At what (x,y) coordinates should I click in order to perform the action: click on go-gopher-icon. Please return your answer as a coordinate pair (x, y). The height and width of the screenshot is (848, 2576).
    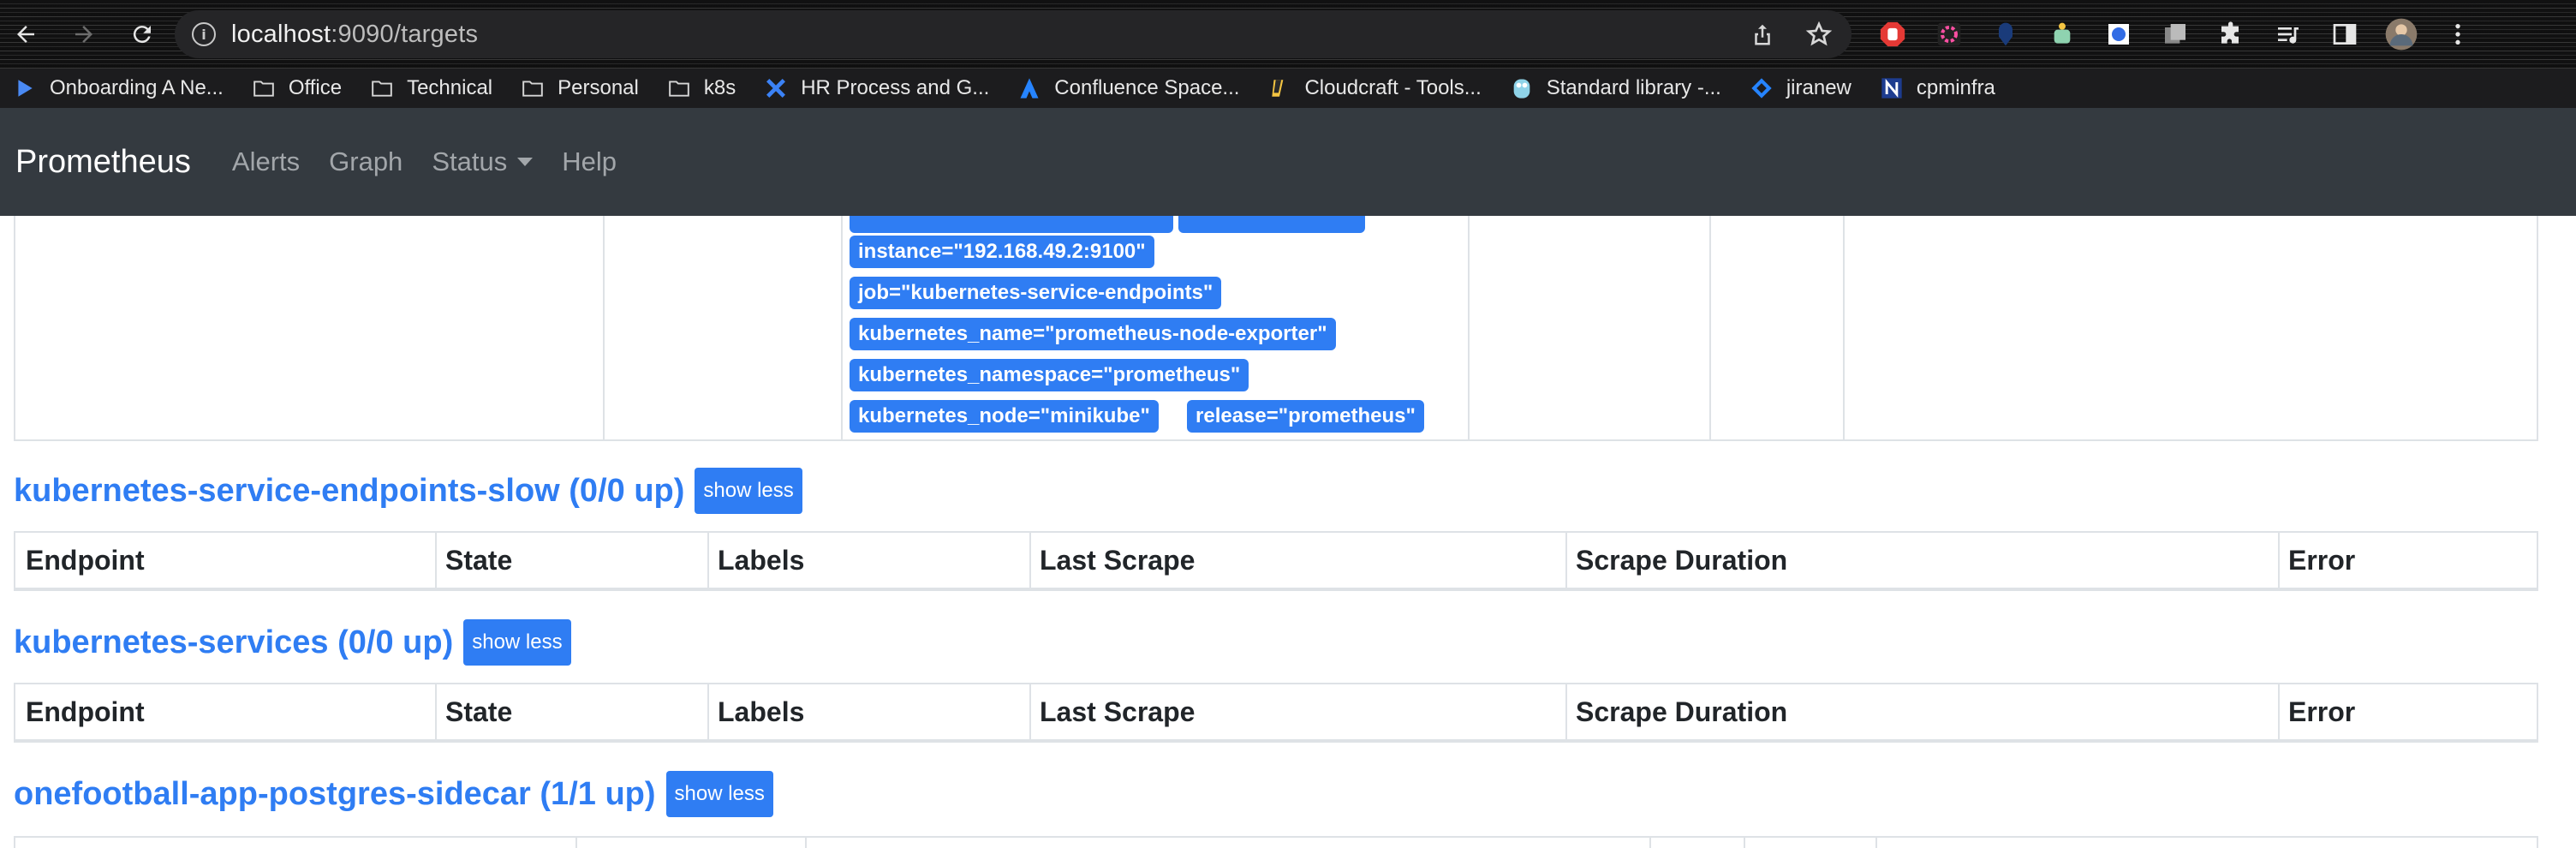
    Looking at the image, I should click on (1522, 88).